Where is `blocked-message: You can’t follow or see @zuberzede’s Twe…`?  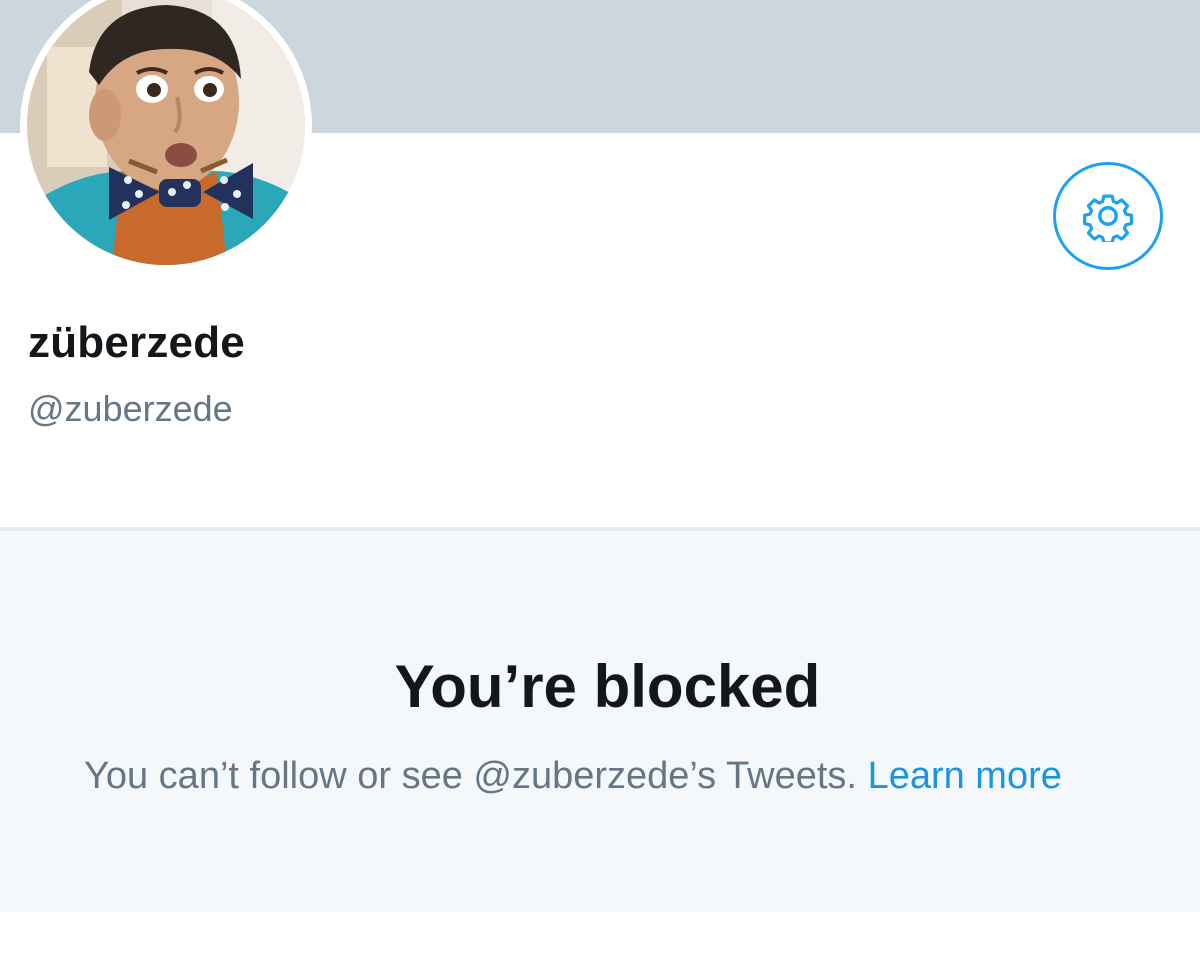
blocked-message: You can’t follow or see @zuberzede’s Twe… is located at coordinates (470, 776).